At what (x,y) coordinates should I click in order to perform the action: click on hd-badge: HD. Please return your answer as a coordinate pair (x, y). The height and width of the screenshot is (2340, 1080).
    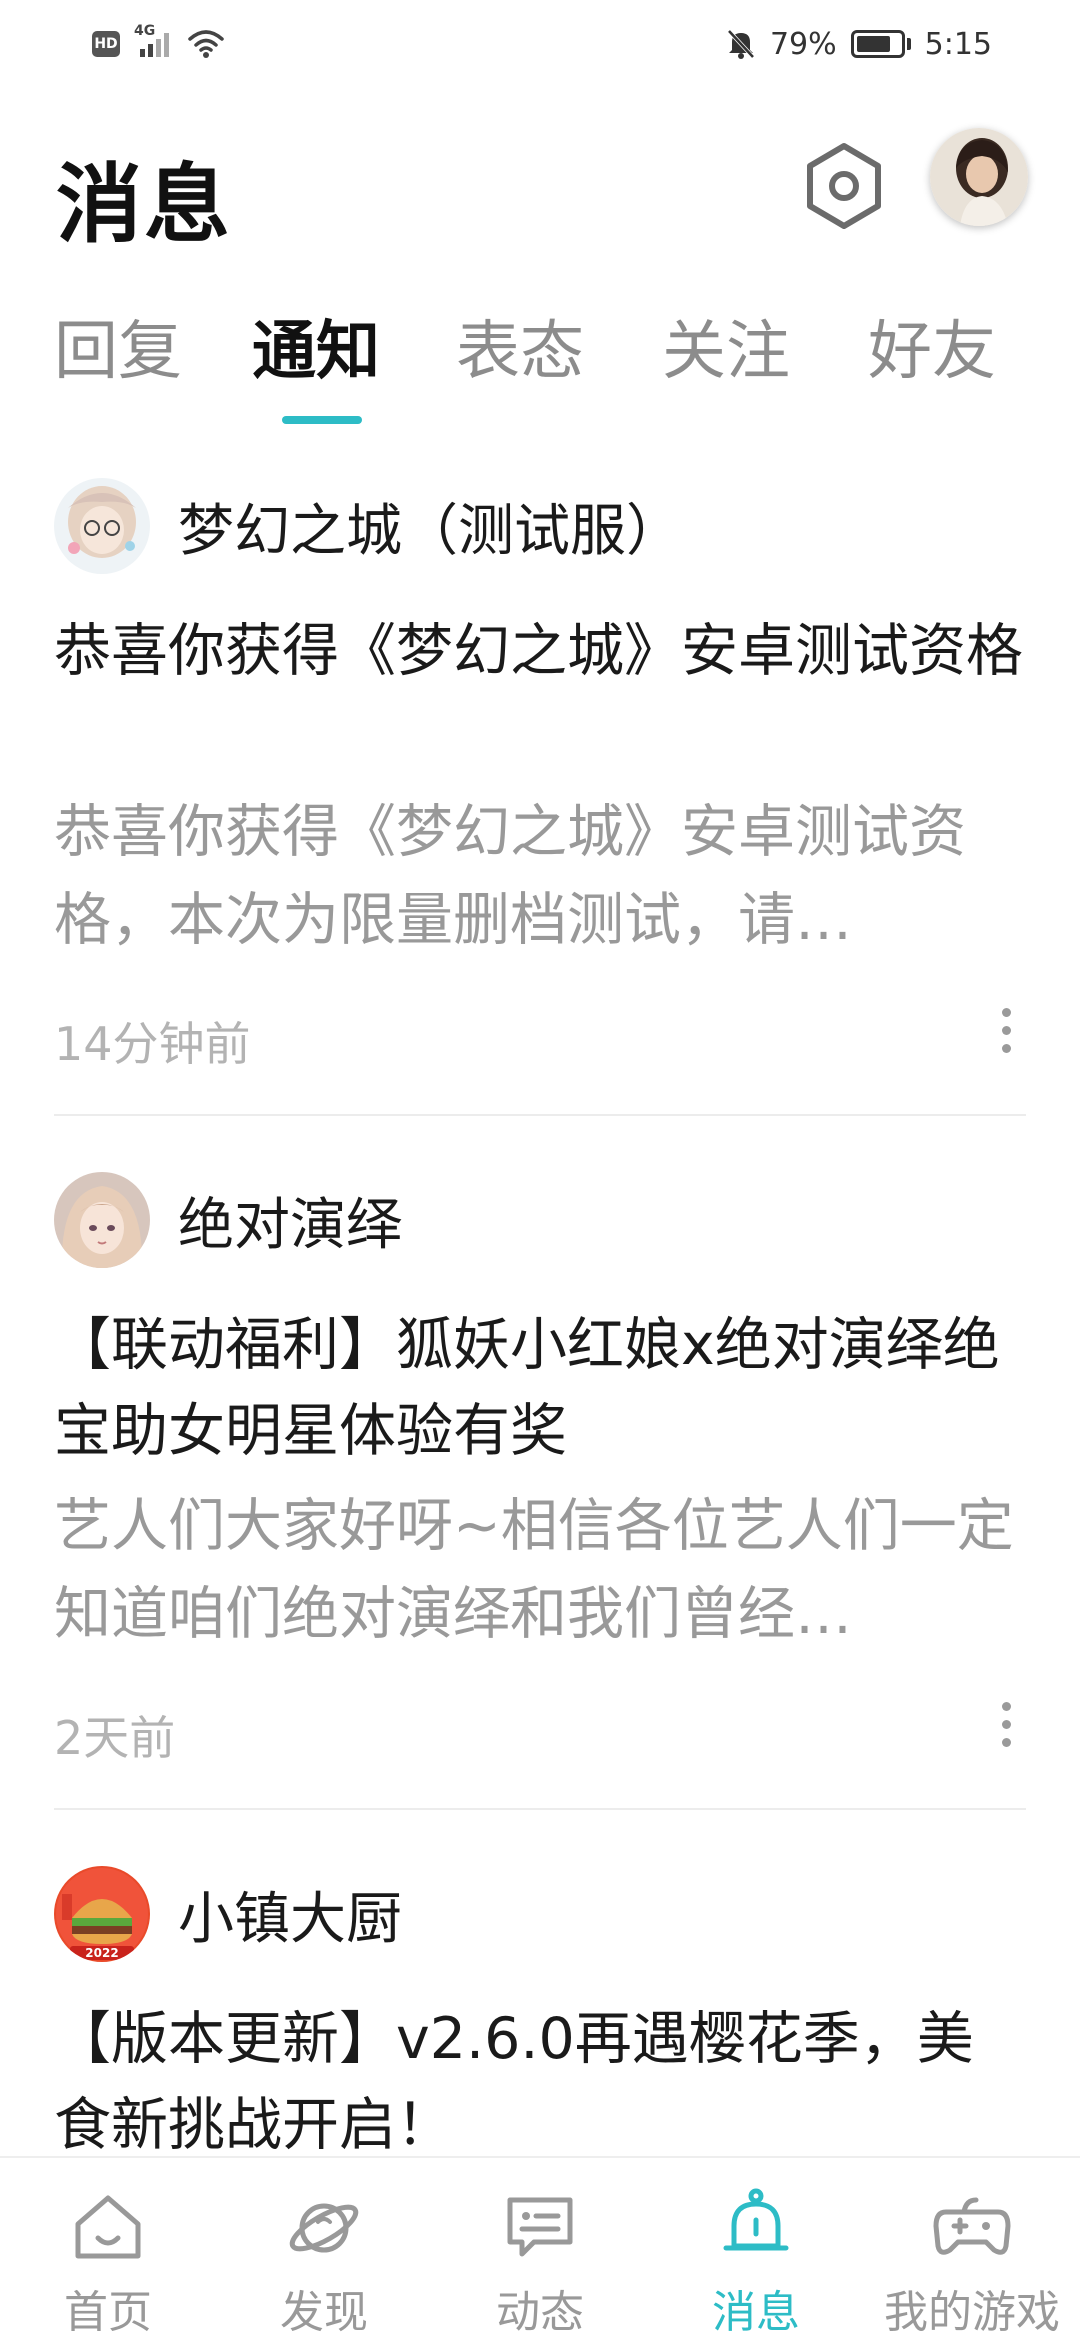
    Looking at the image, I should click on (106, 44).